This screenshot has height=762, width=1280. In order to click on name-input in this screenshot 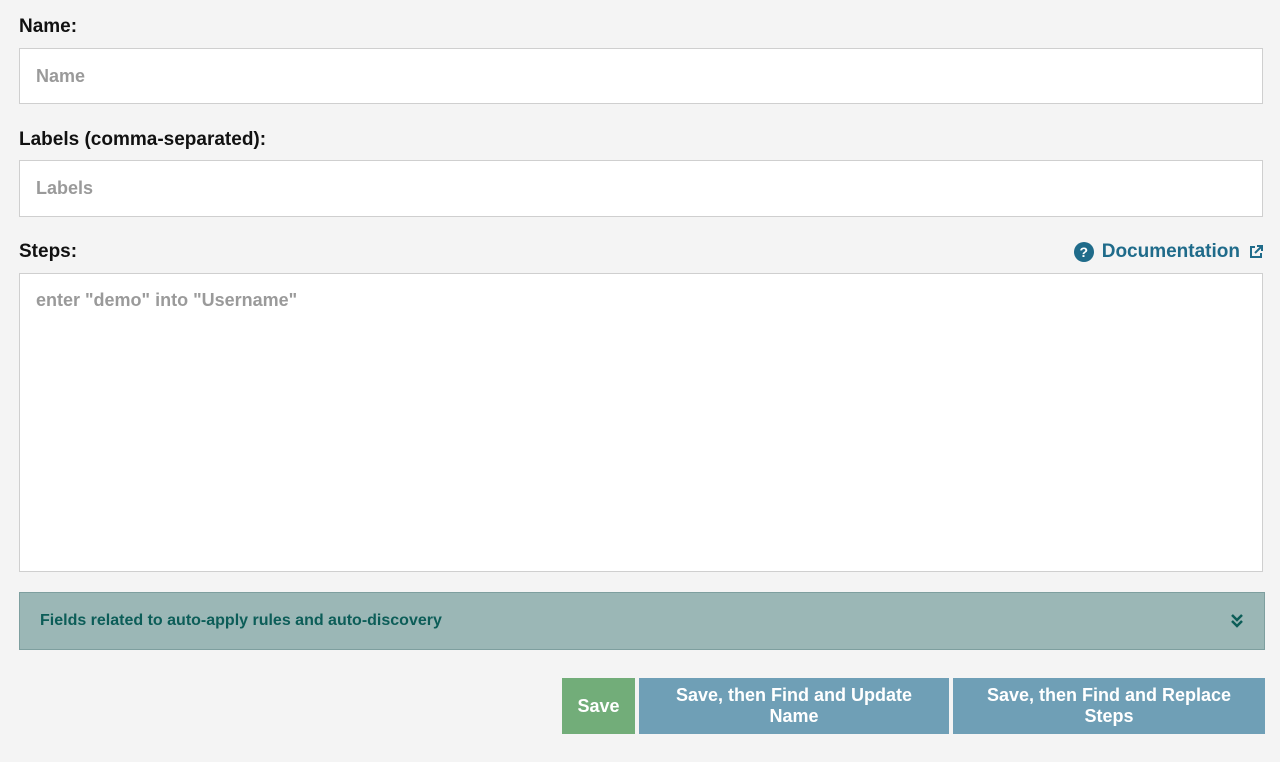, I will do `click(641, 76)`.